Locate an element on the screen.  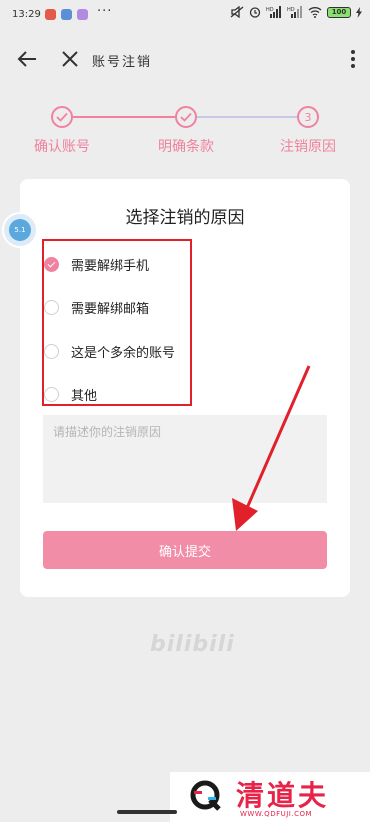
back-arrow-icon is located at coordinates (27, 59).